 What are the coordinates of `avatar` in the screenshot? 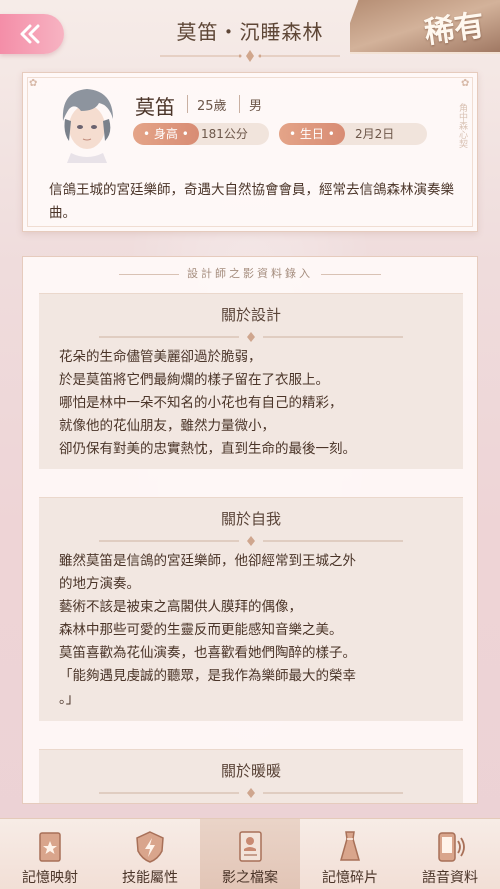 It's located at (87, 126).